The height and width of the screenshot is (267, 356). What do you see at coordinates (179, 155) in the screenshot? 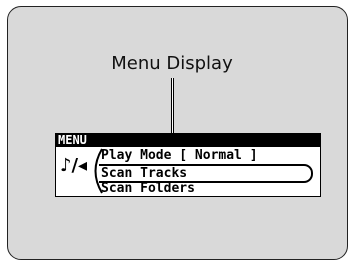
I see `menu-item-play-mode: Play Mode [ Normal ]` at bounding box center [179, 155].